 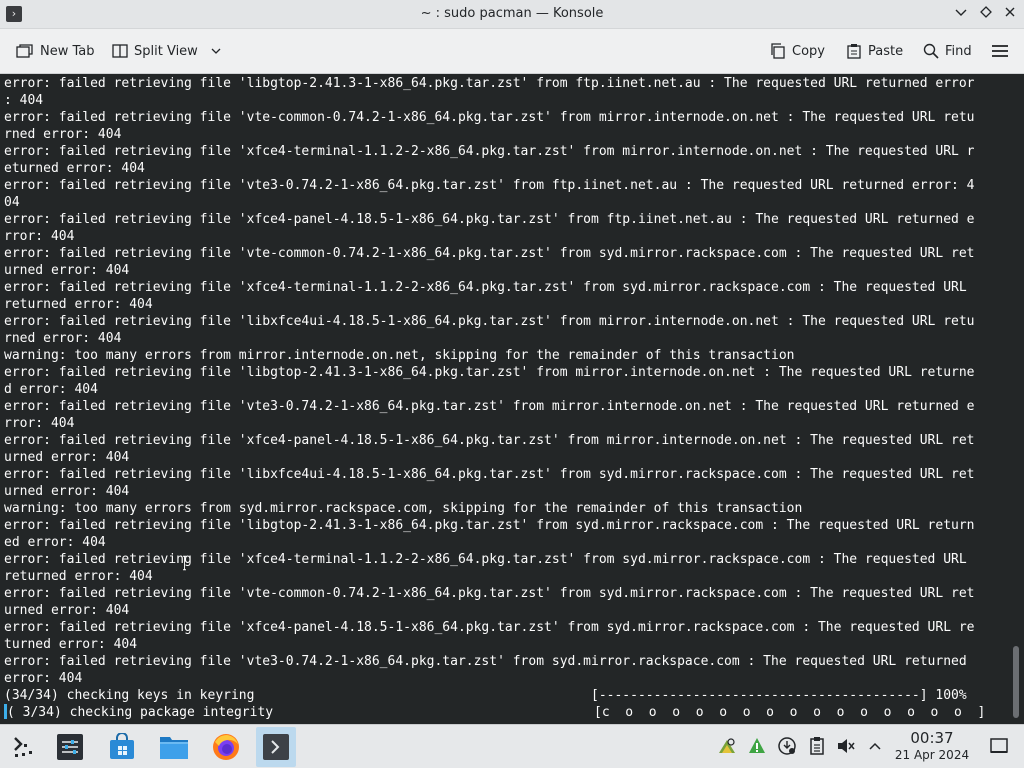 I want to click on new-tab-button: New Tab, so click(x=55, y=51).